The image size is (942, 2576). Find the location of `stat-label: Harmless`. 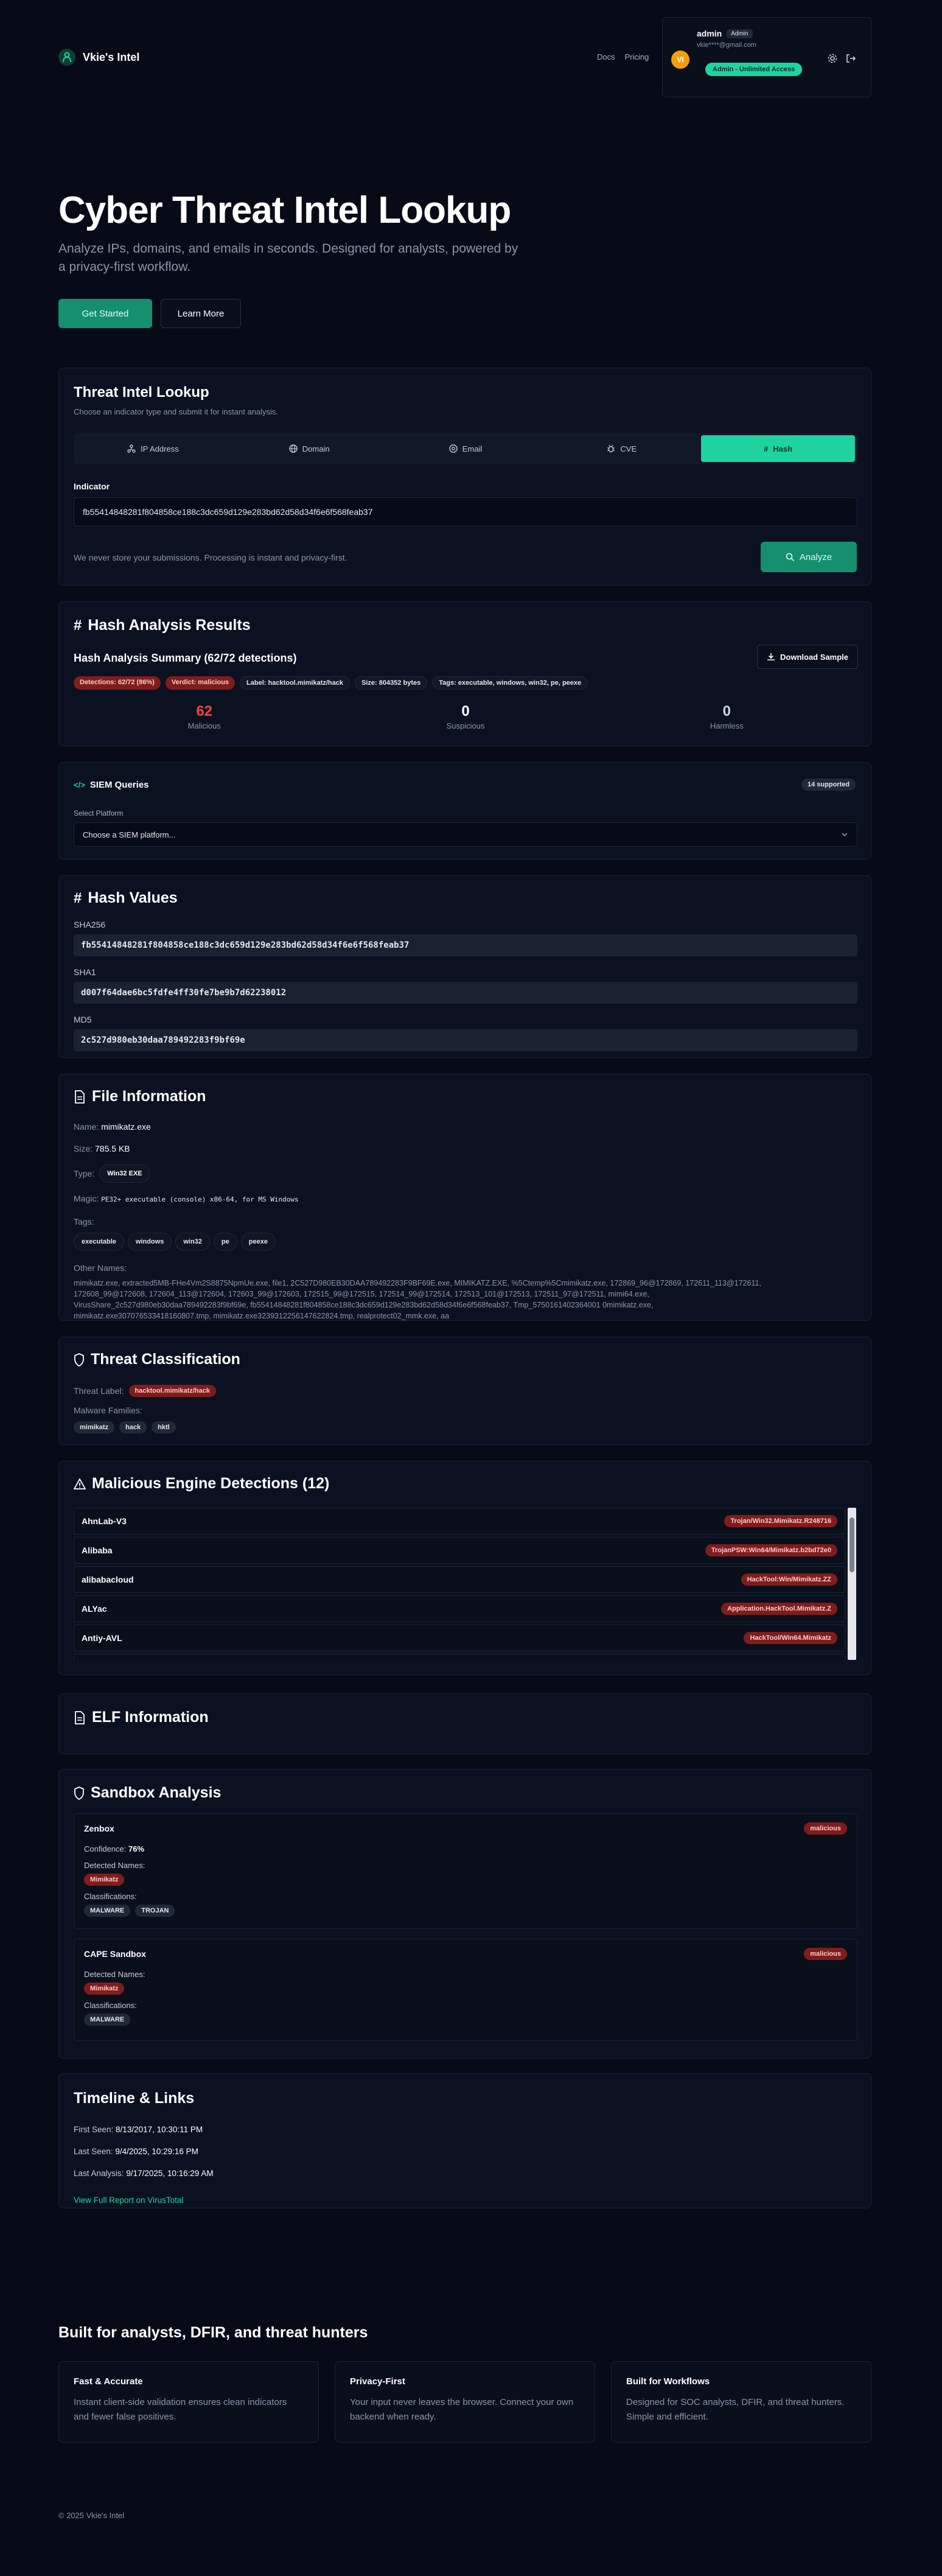

stat-label: Harmless is located at coordinates (727, 725).